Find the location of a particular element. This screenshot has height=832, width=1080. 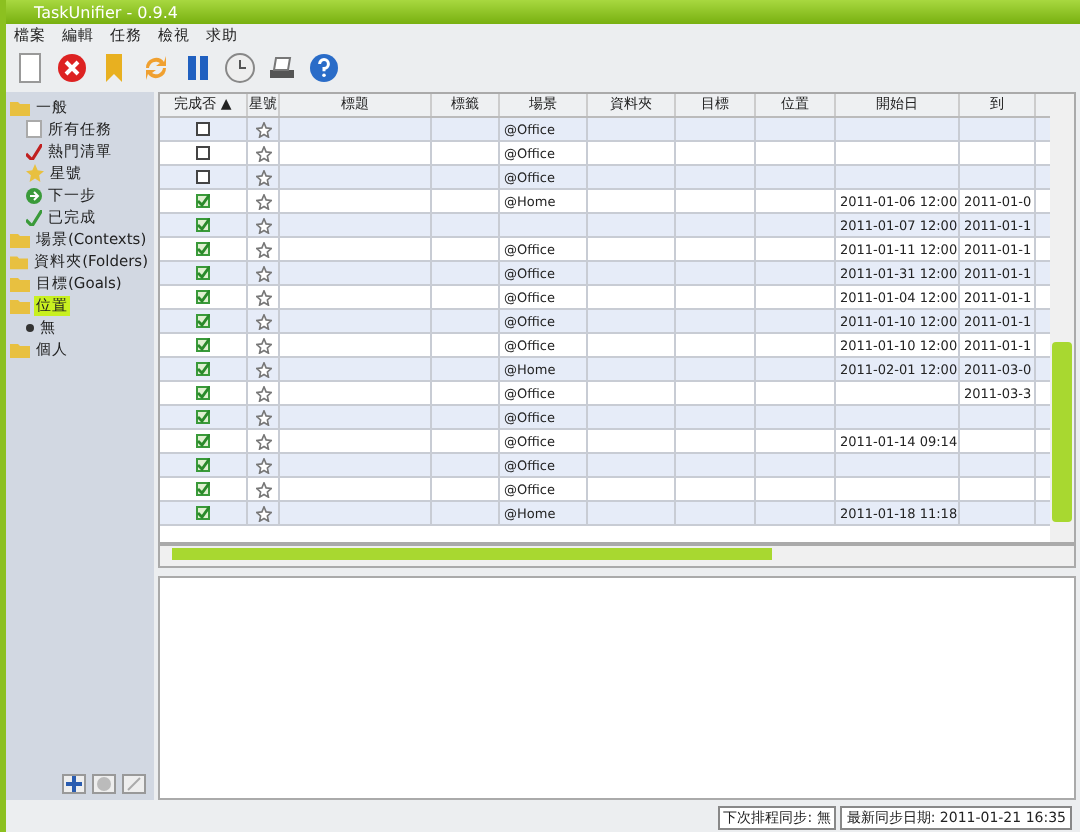

add-button is located at coordinates (74, 784).